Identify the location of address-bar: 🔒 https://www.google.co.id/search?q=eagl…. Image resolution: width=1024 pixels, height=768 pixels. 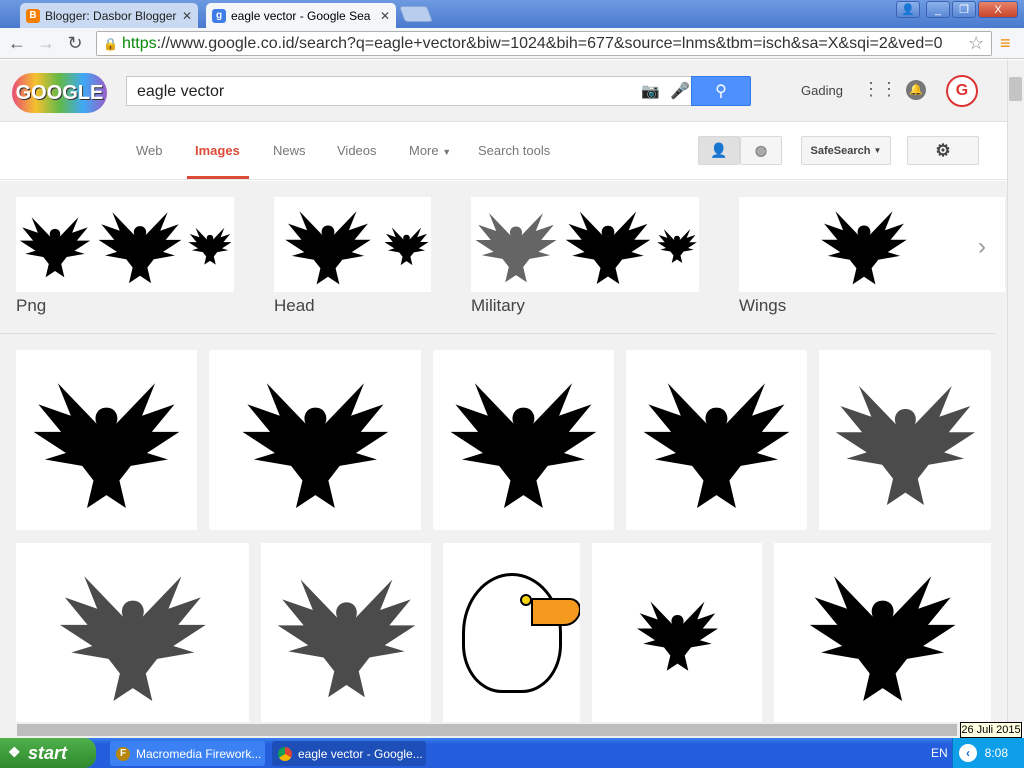
(544, 43).